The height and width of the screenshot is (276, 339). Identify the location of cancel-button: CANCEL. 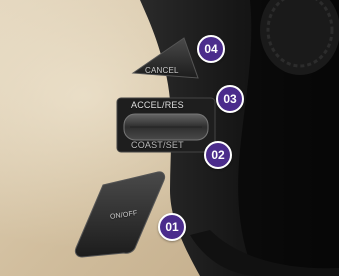
(162, 70).